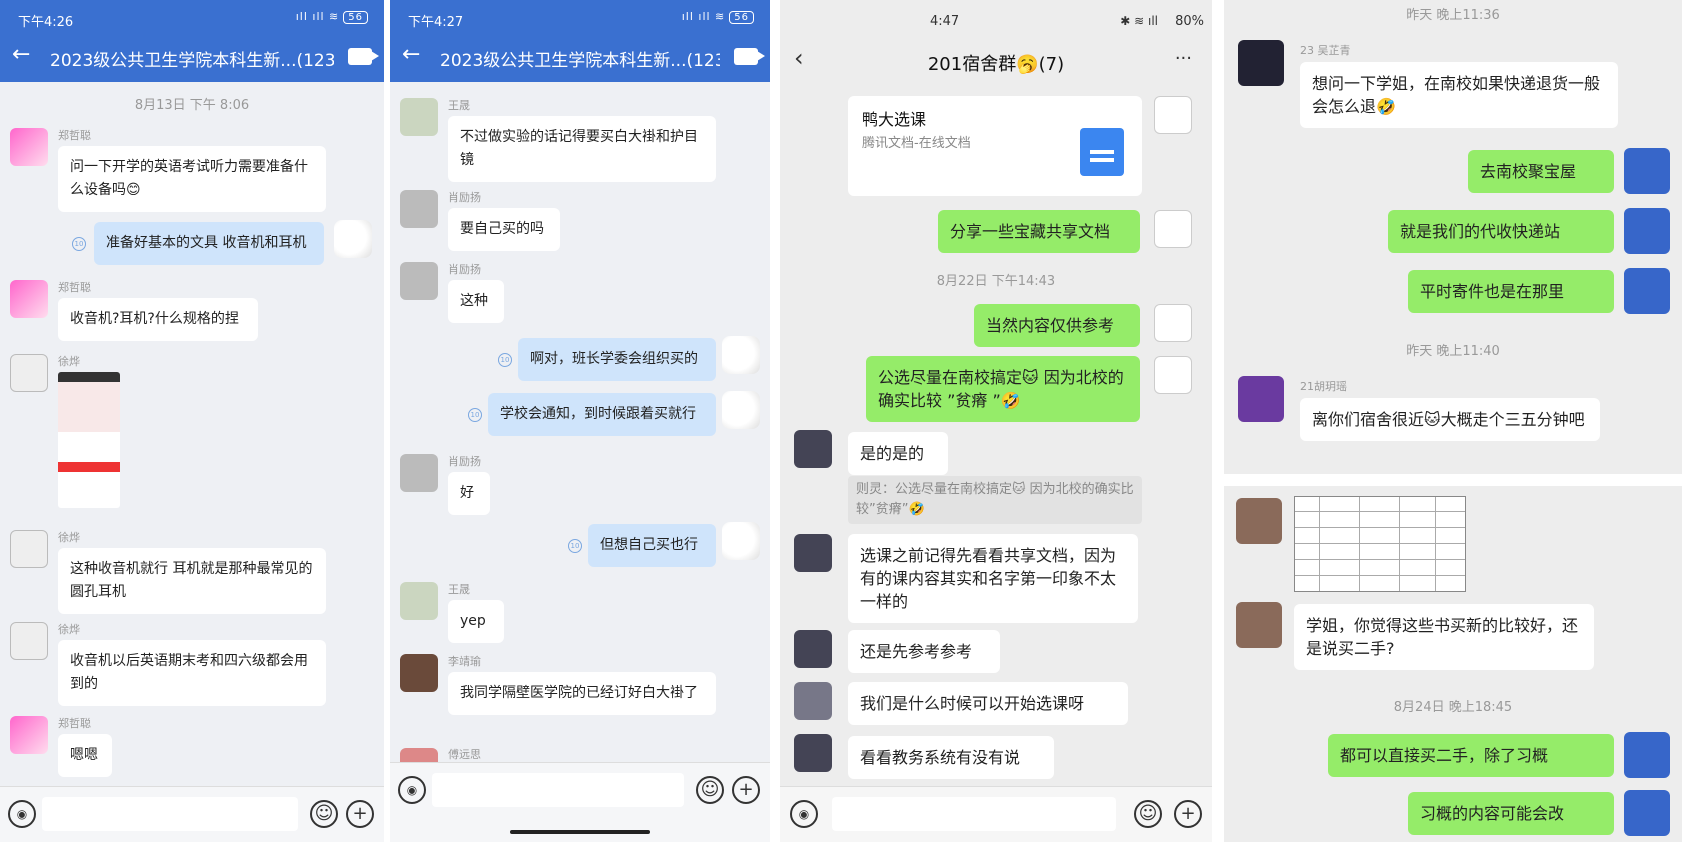 The height and width of the screenshot is (842, 1682). Describe the element at coordinates (995, 500) in the screenshot. I see `quoted-message: 则灵：公选尽量在南校搞定🐱 因为北校的确实比较”贫瘠”🤣` at that location.